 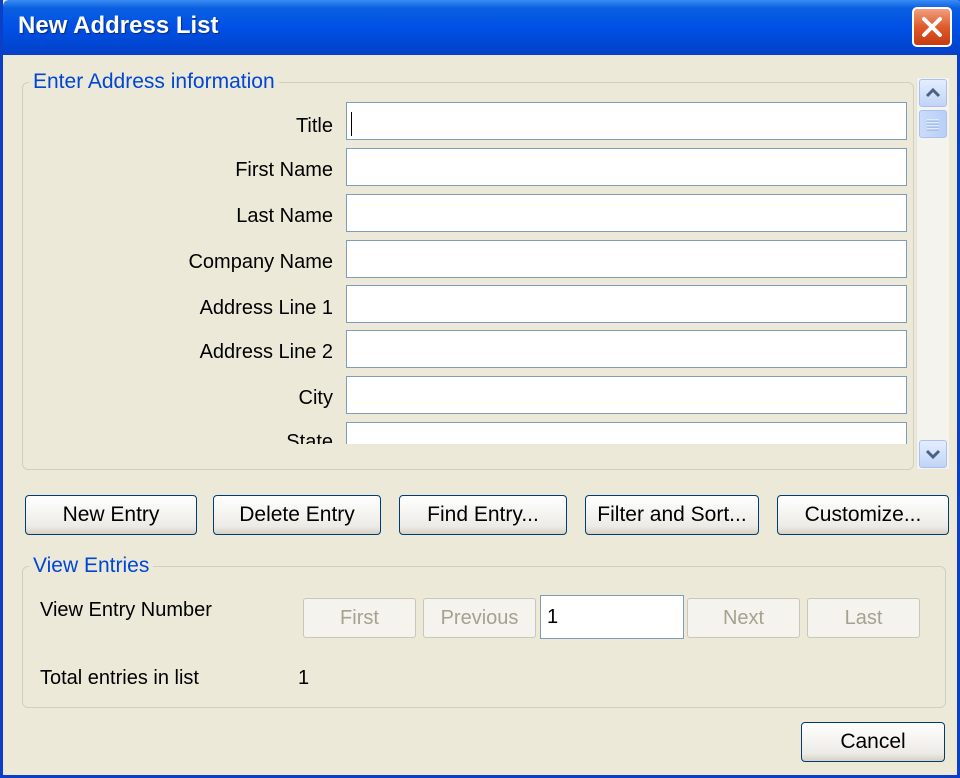 I want to click on view-entry-number-label: View Entry Number, so click(x=126, y=610).